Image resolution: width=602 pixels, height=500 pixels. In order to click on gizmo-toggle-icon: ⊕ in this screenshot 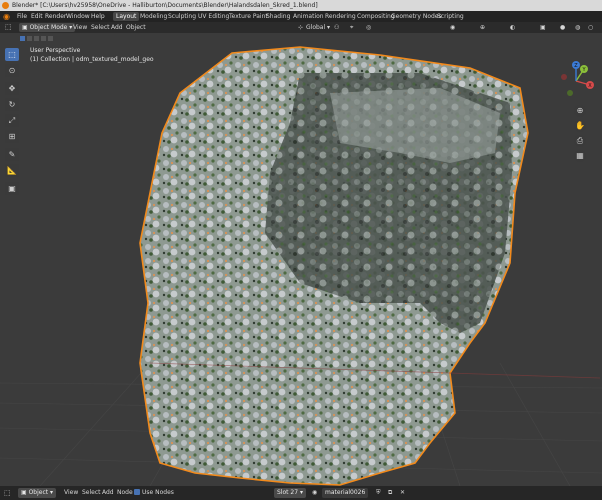, I will do `click(482, 27)`.